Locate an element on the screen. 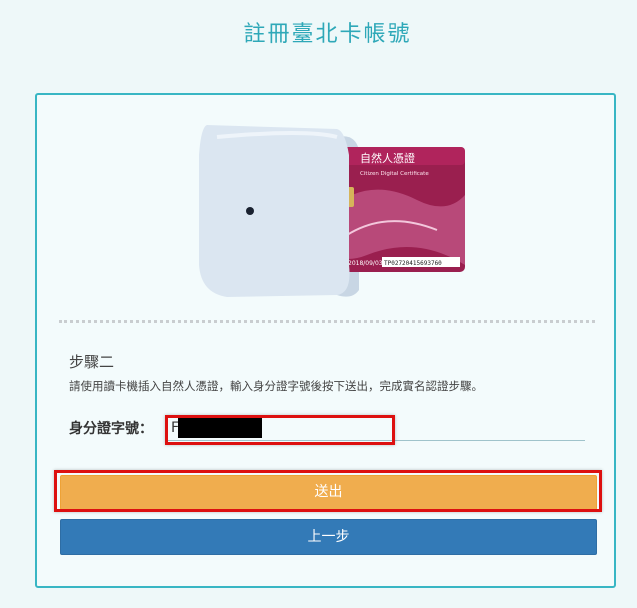  reader-body is located at coordinates (274, 211).